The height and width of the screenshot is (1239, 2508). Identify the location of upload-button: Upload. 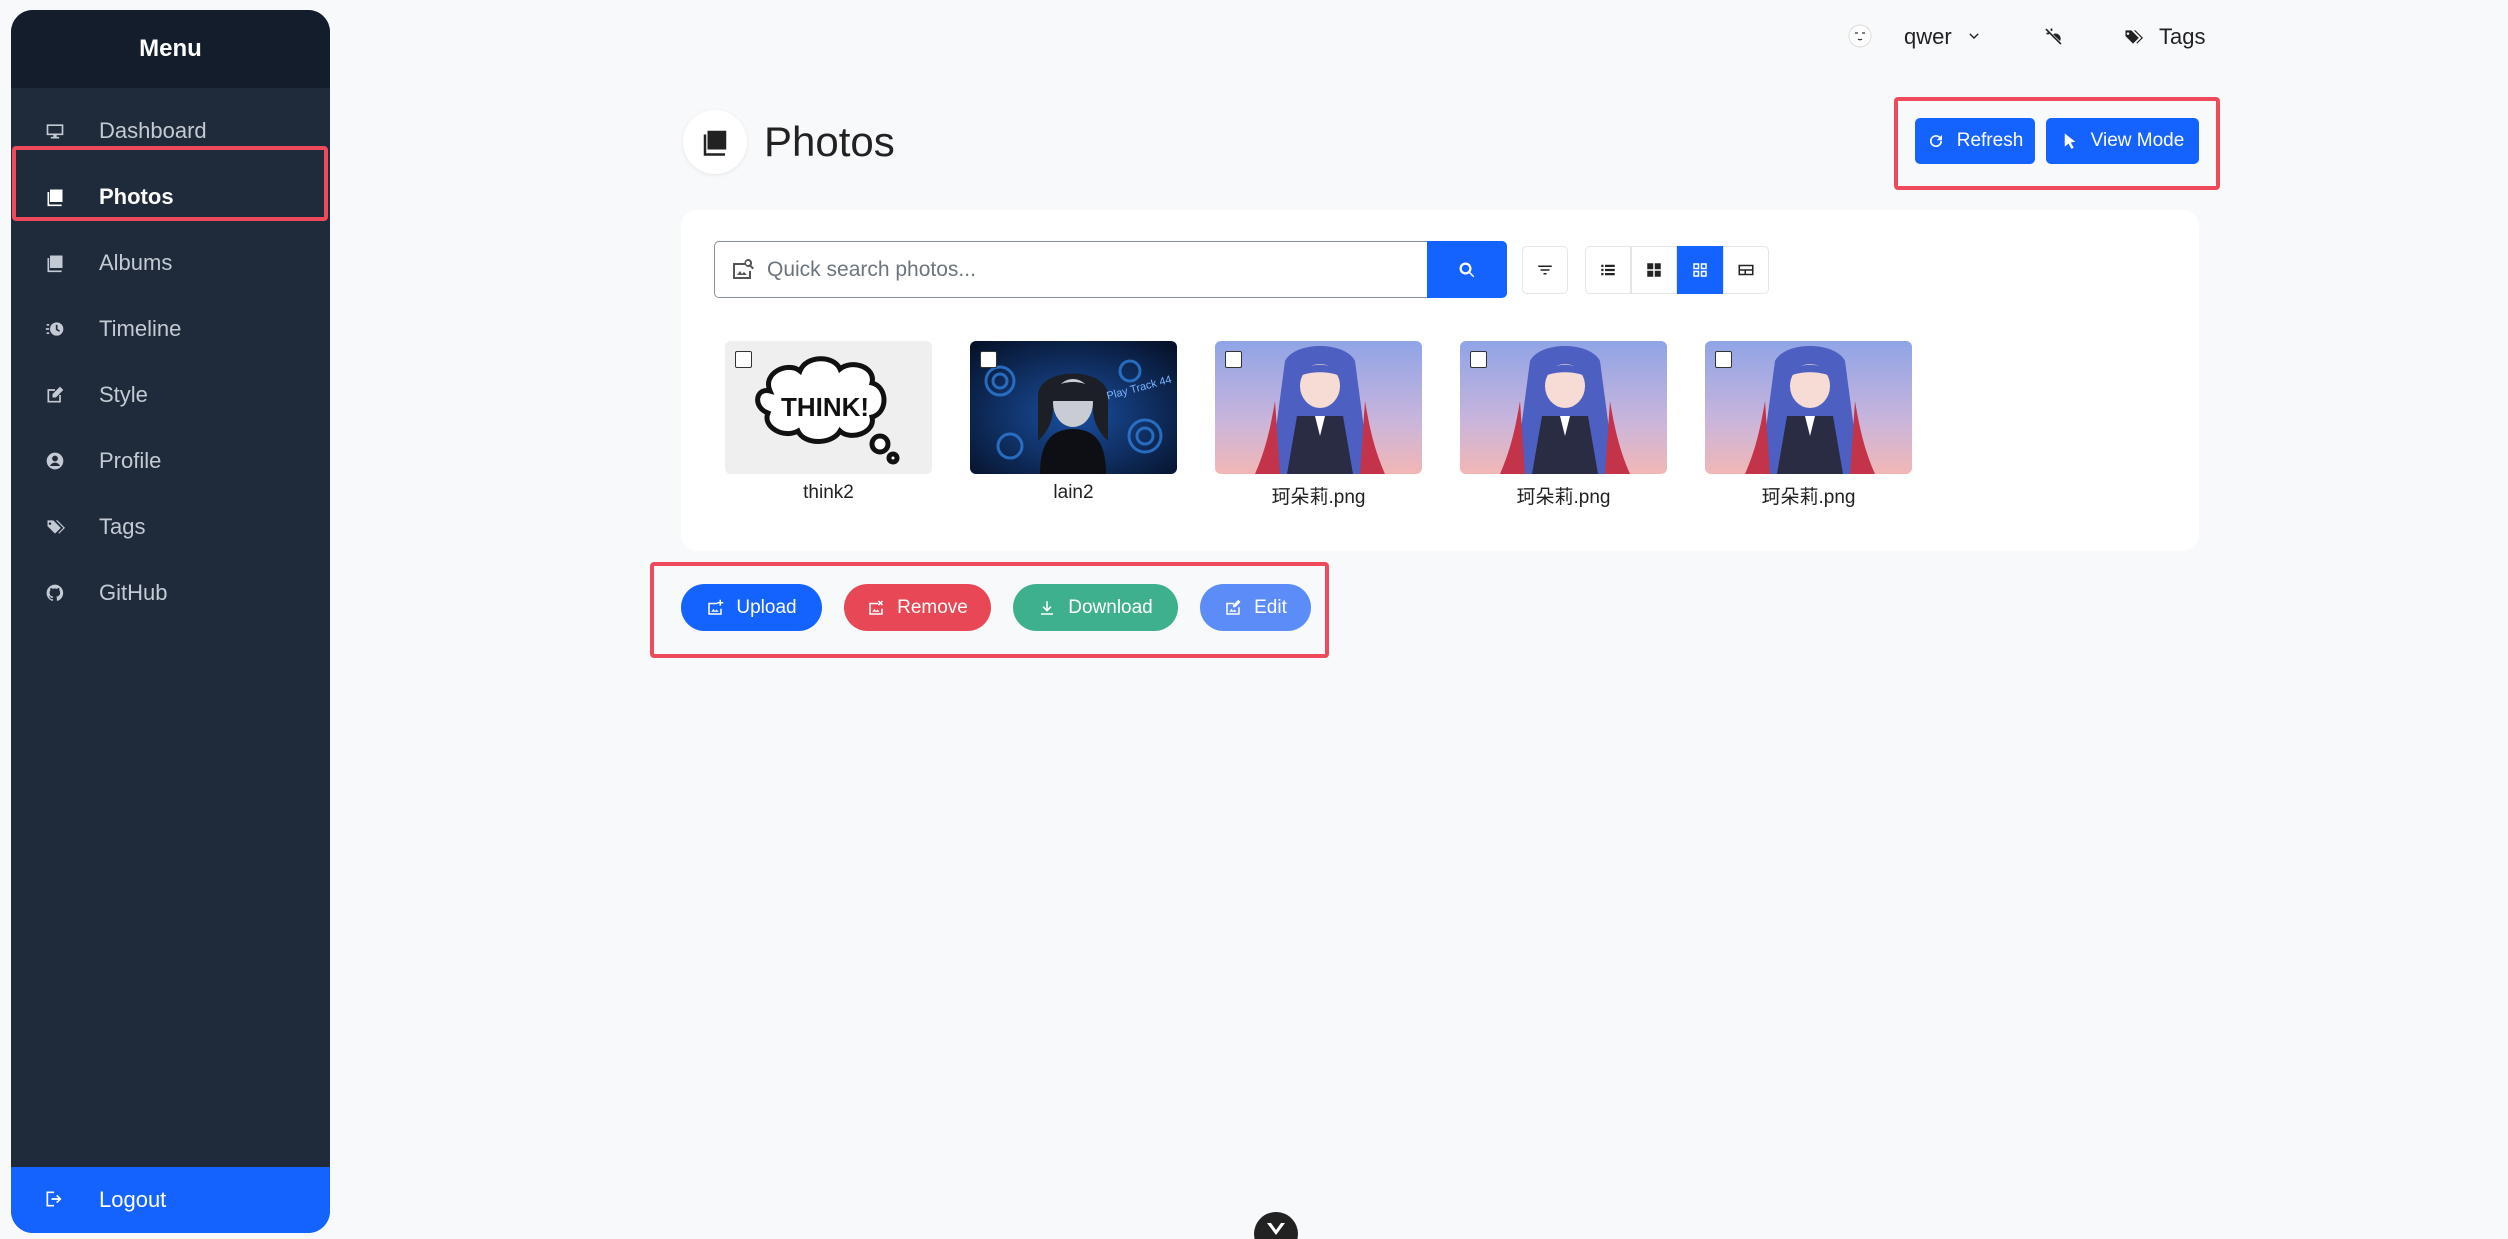
(751, 607).